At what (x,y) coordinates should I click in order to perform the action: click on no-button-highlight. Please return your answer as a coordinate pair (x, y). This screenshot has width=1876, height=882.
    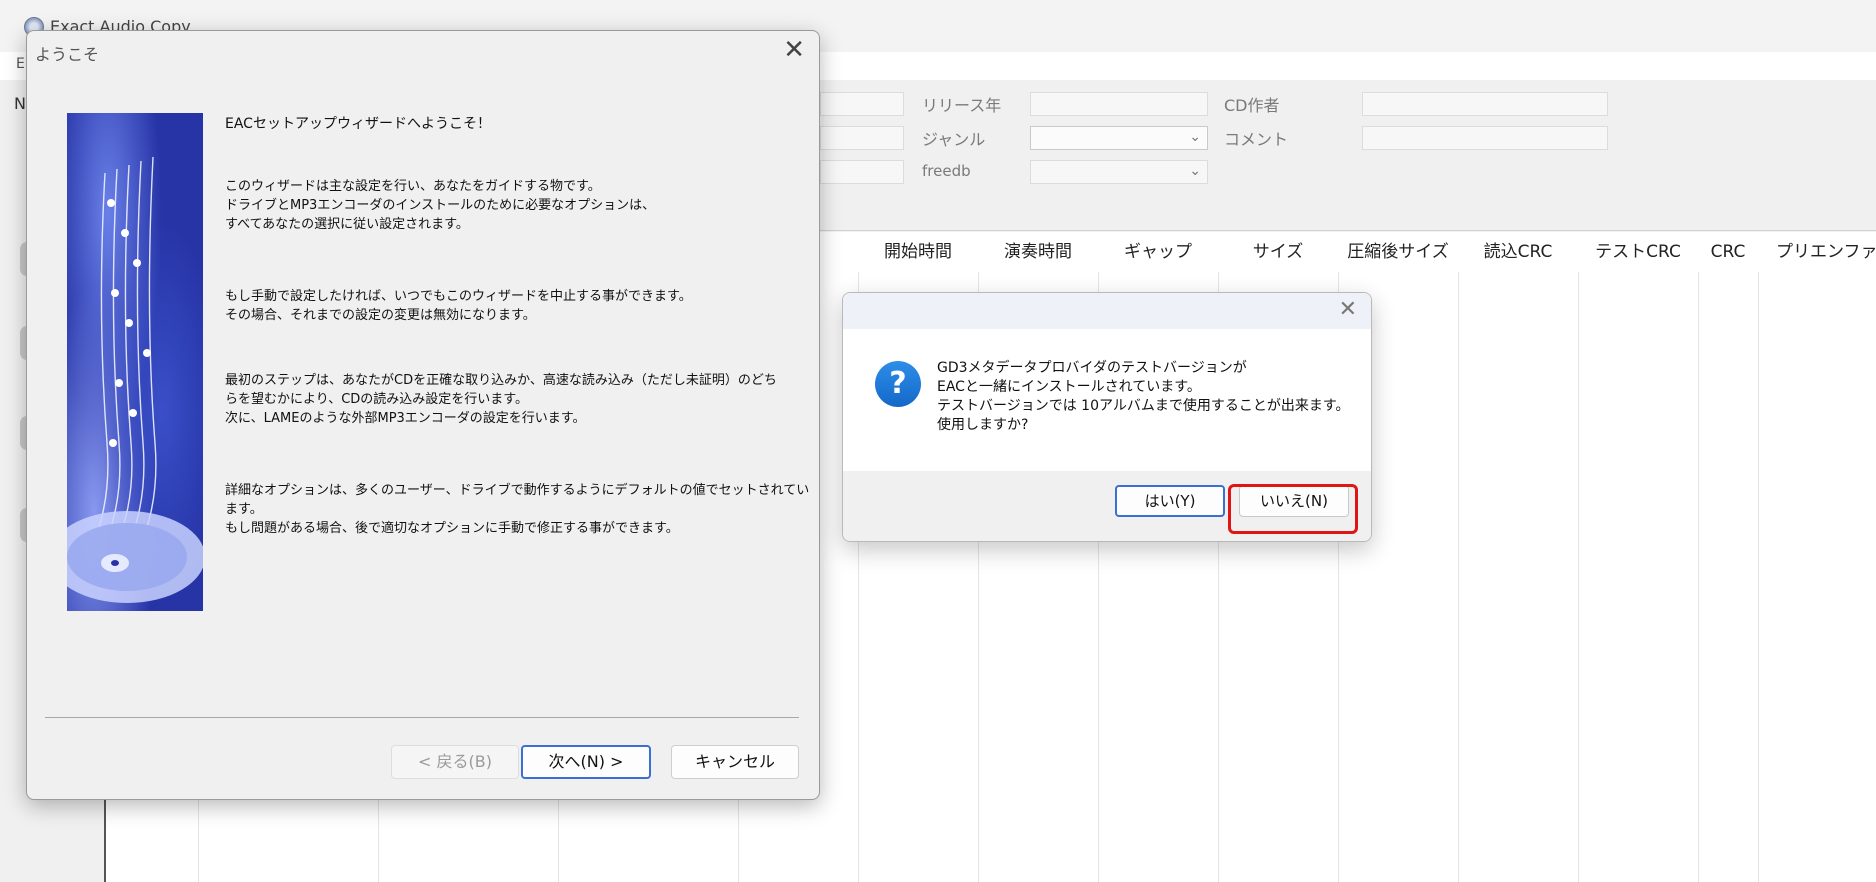
    Looking at the image, I should click on (1293, 509).